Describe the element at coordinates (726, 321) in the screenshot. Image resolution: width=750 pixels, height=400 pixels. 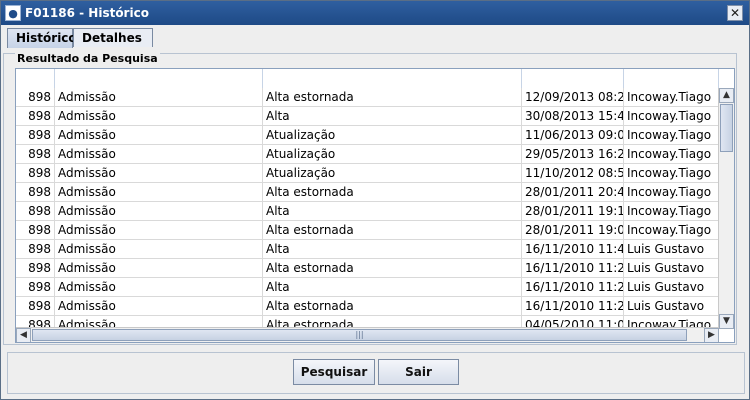
I see `scroll-down-icon: ▼` at that location.